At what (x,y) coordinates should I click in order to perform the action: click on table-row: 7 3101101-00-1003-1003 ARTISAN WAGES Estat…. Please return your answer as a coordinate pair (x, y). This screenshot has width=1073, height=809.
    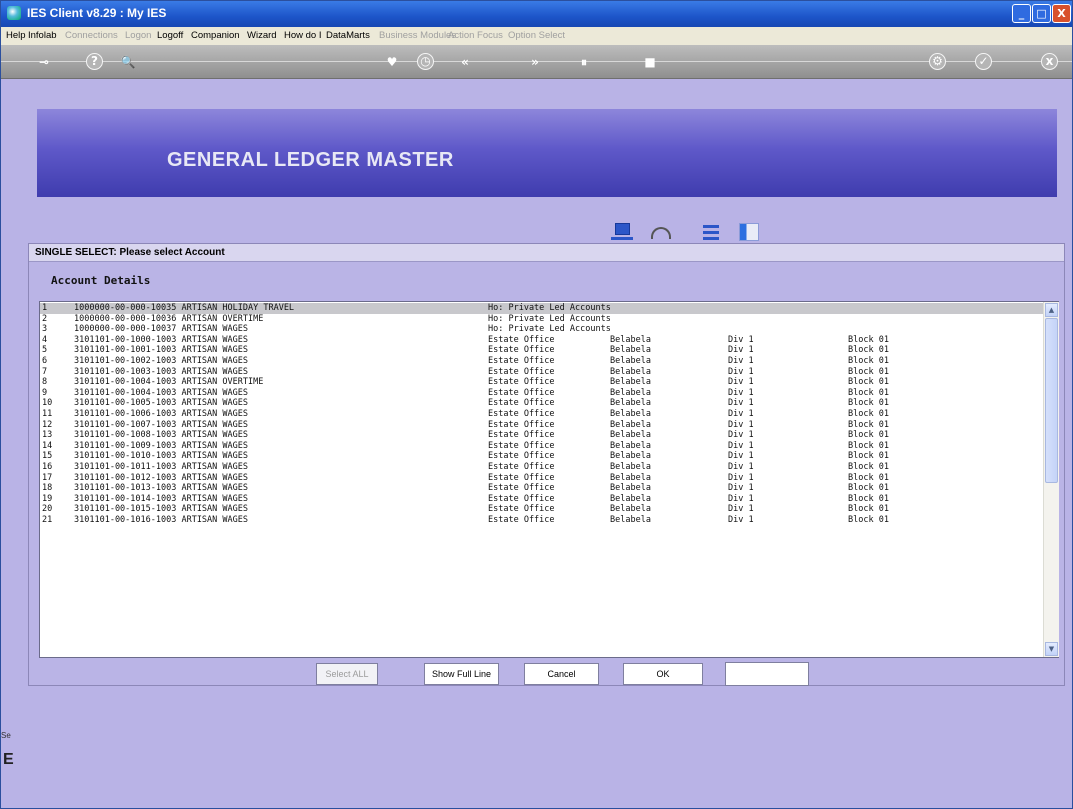
    Looking at the image, I should click on (541, 372).